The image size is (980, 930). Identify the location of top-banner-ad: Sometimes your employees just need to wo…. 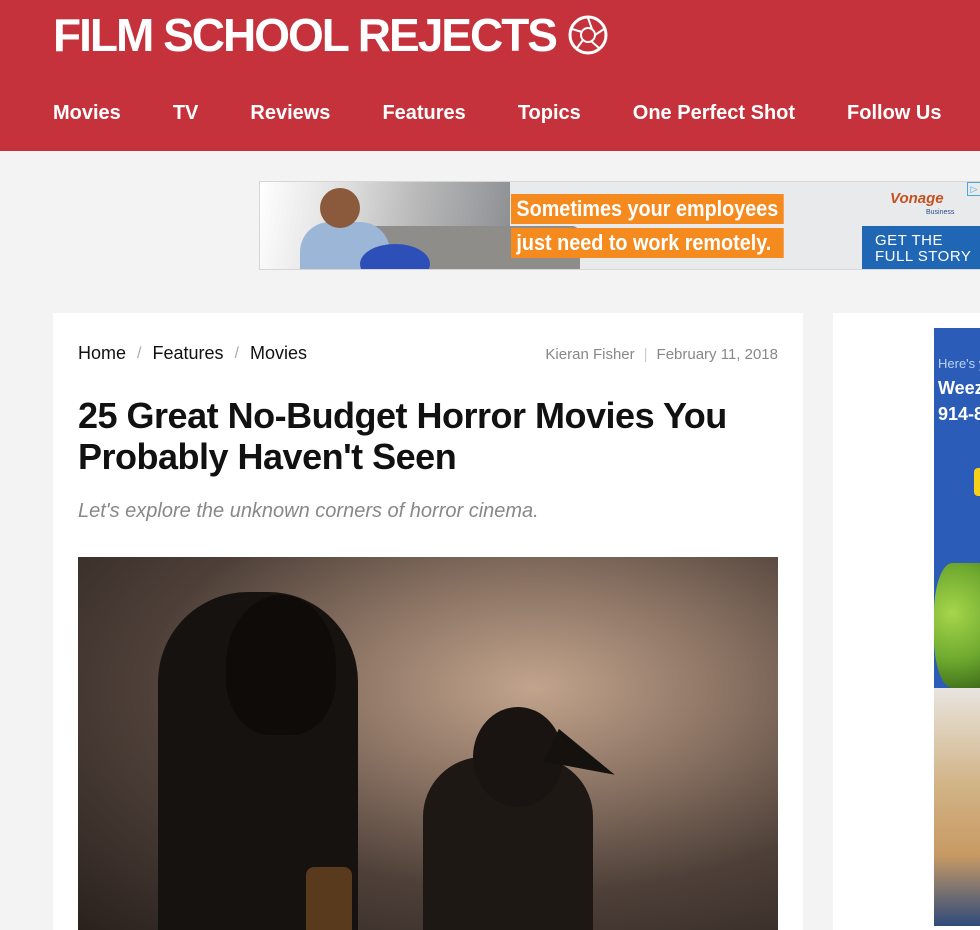
(619, 225).